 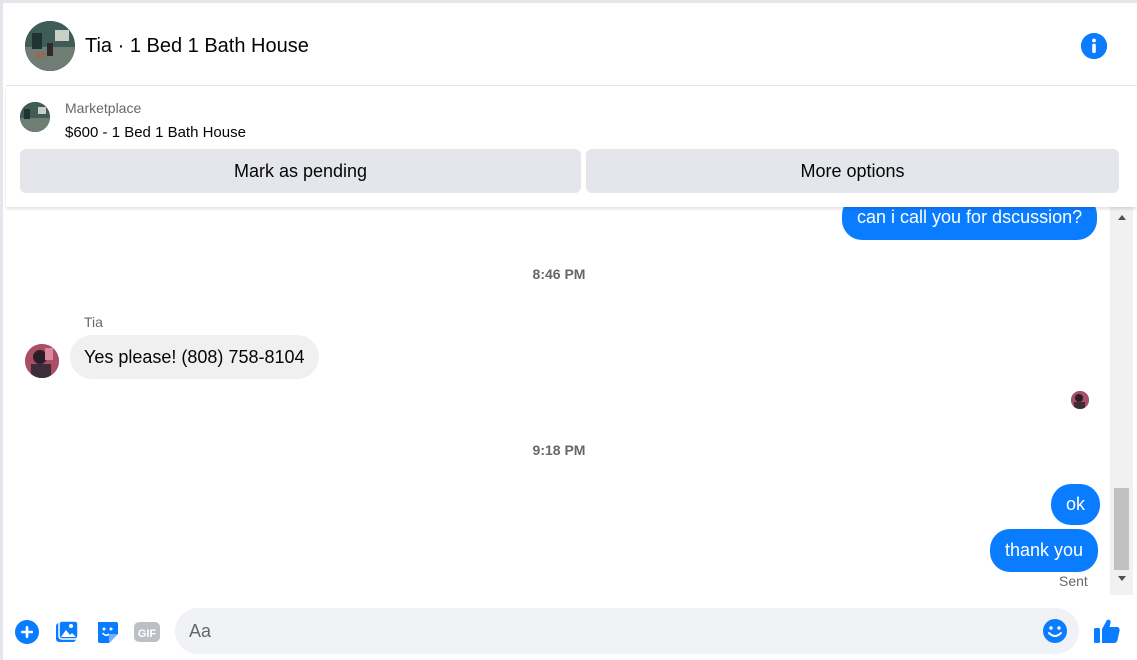 I want to click on message-text: ok, so click(x=1076, y=504).